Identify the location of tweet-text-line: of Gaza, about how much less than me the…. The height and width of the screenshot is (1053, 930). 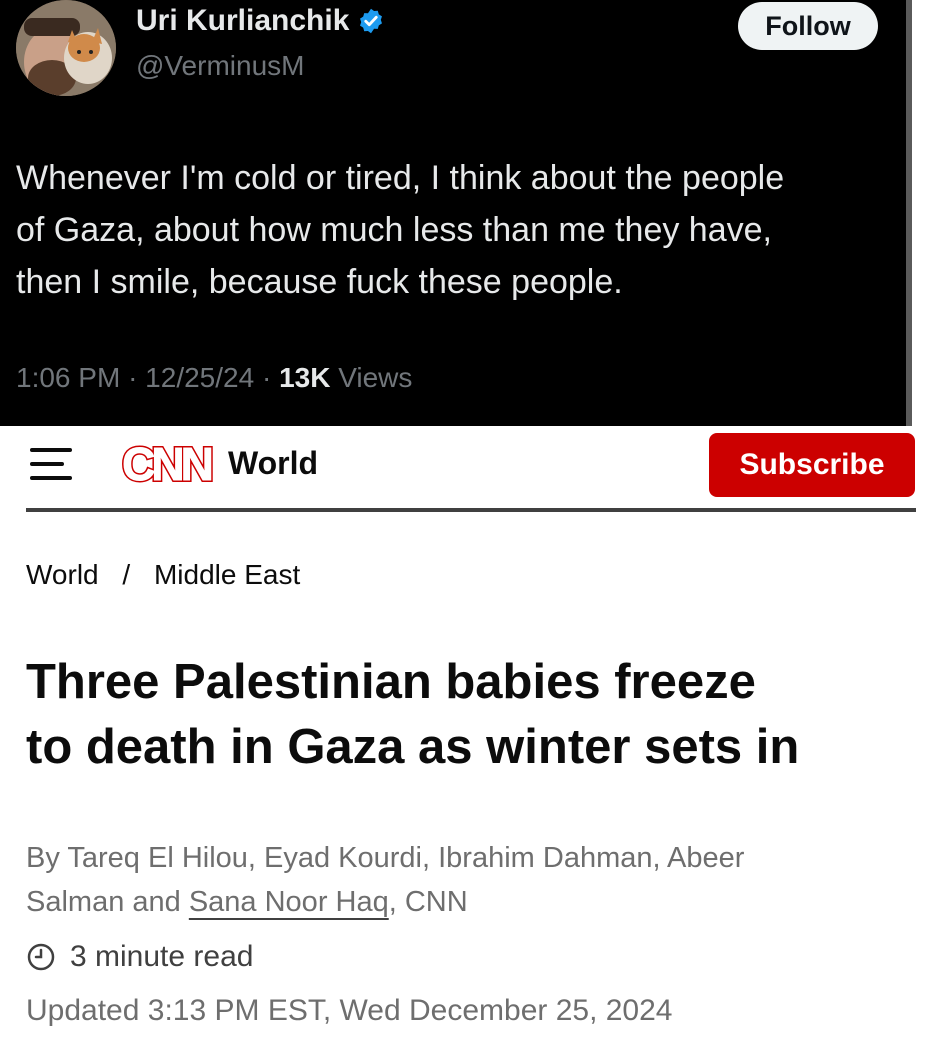
(394, 230).